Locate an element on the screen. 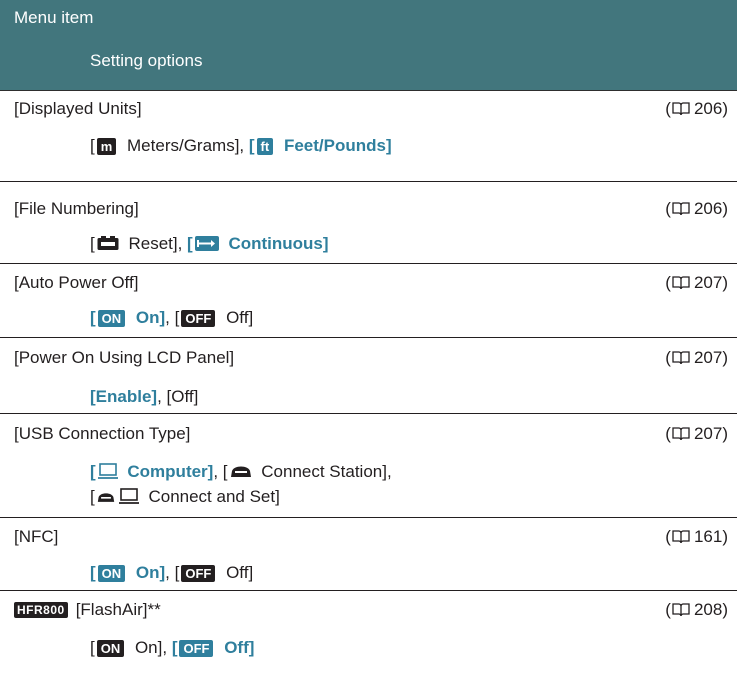  setting-options-line2: [ Connect and Set] is located at coordinates (185, 497).